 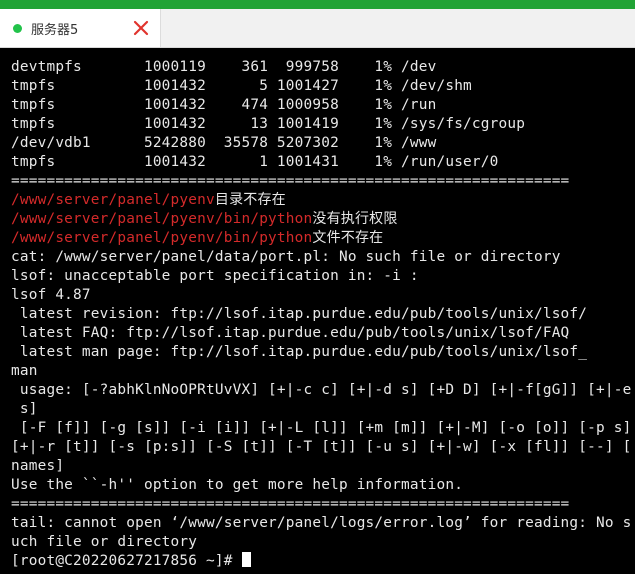 What do you see at coordinates (224, 143) in the screenshot?
I see `terminal-line: /dev/vdb1 5242880 35578 5207302 1% /www` at bounding box center [224, 143].